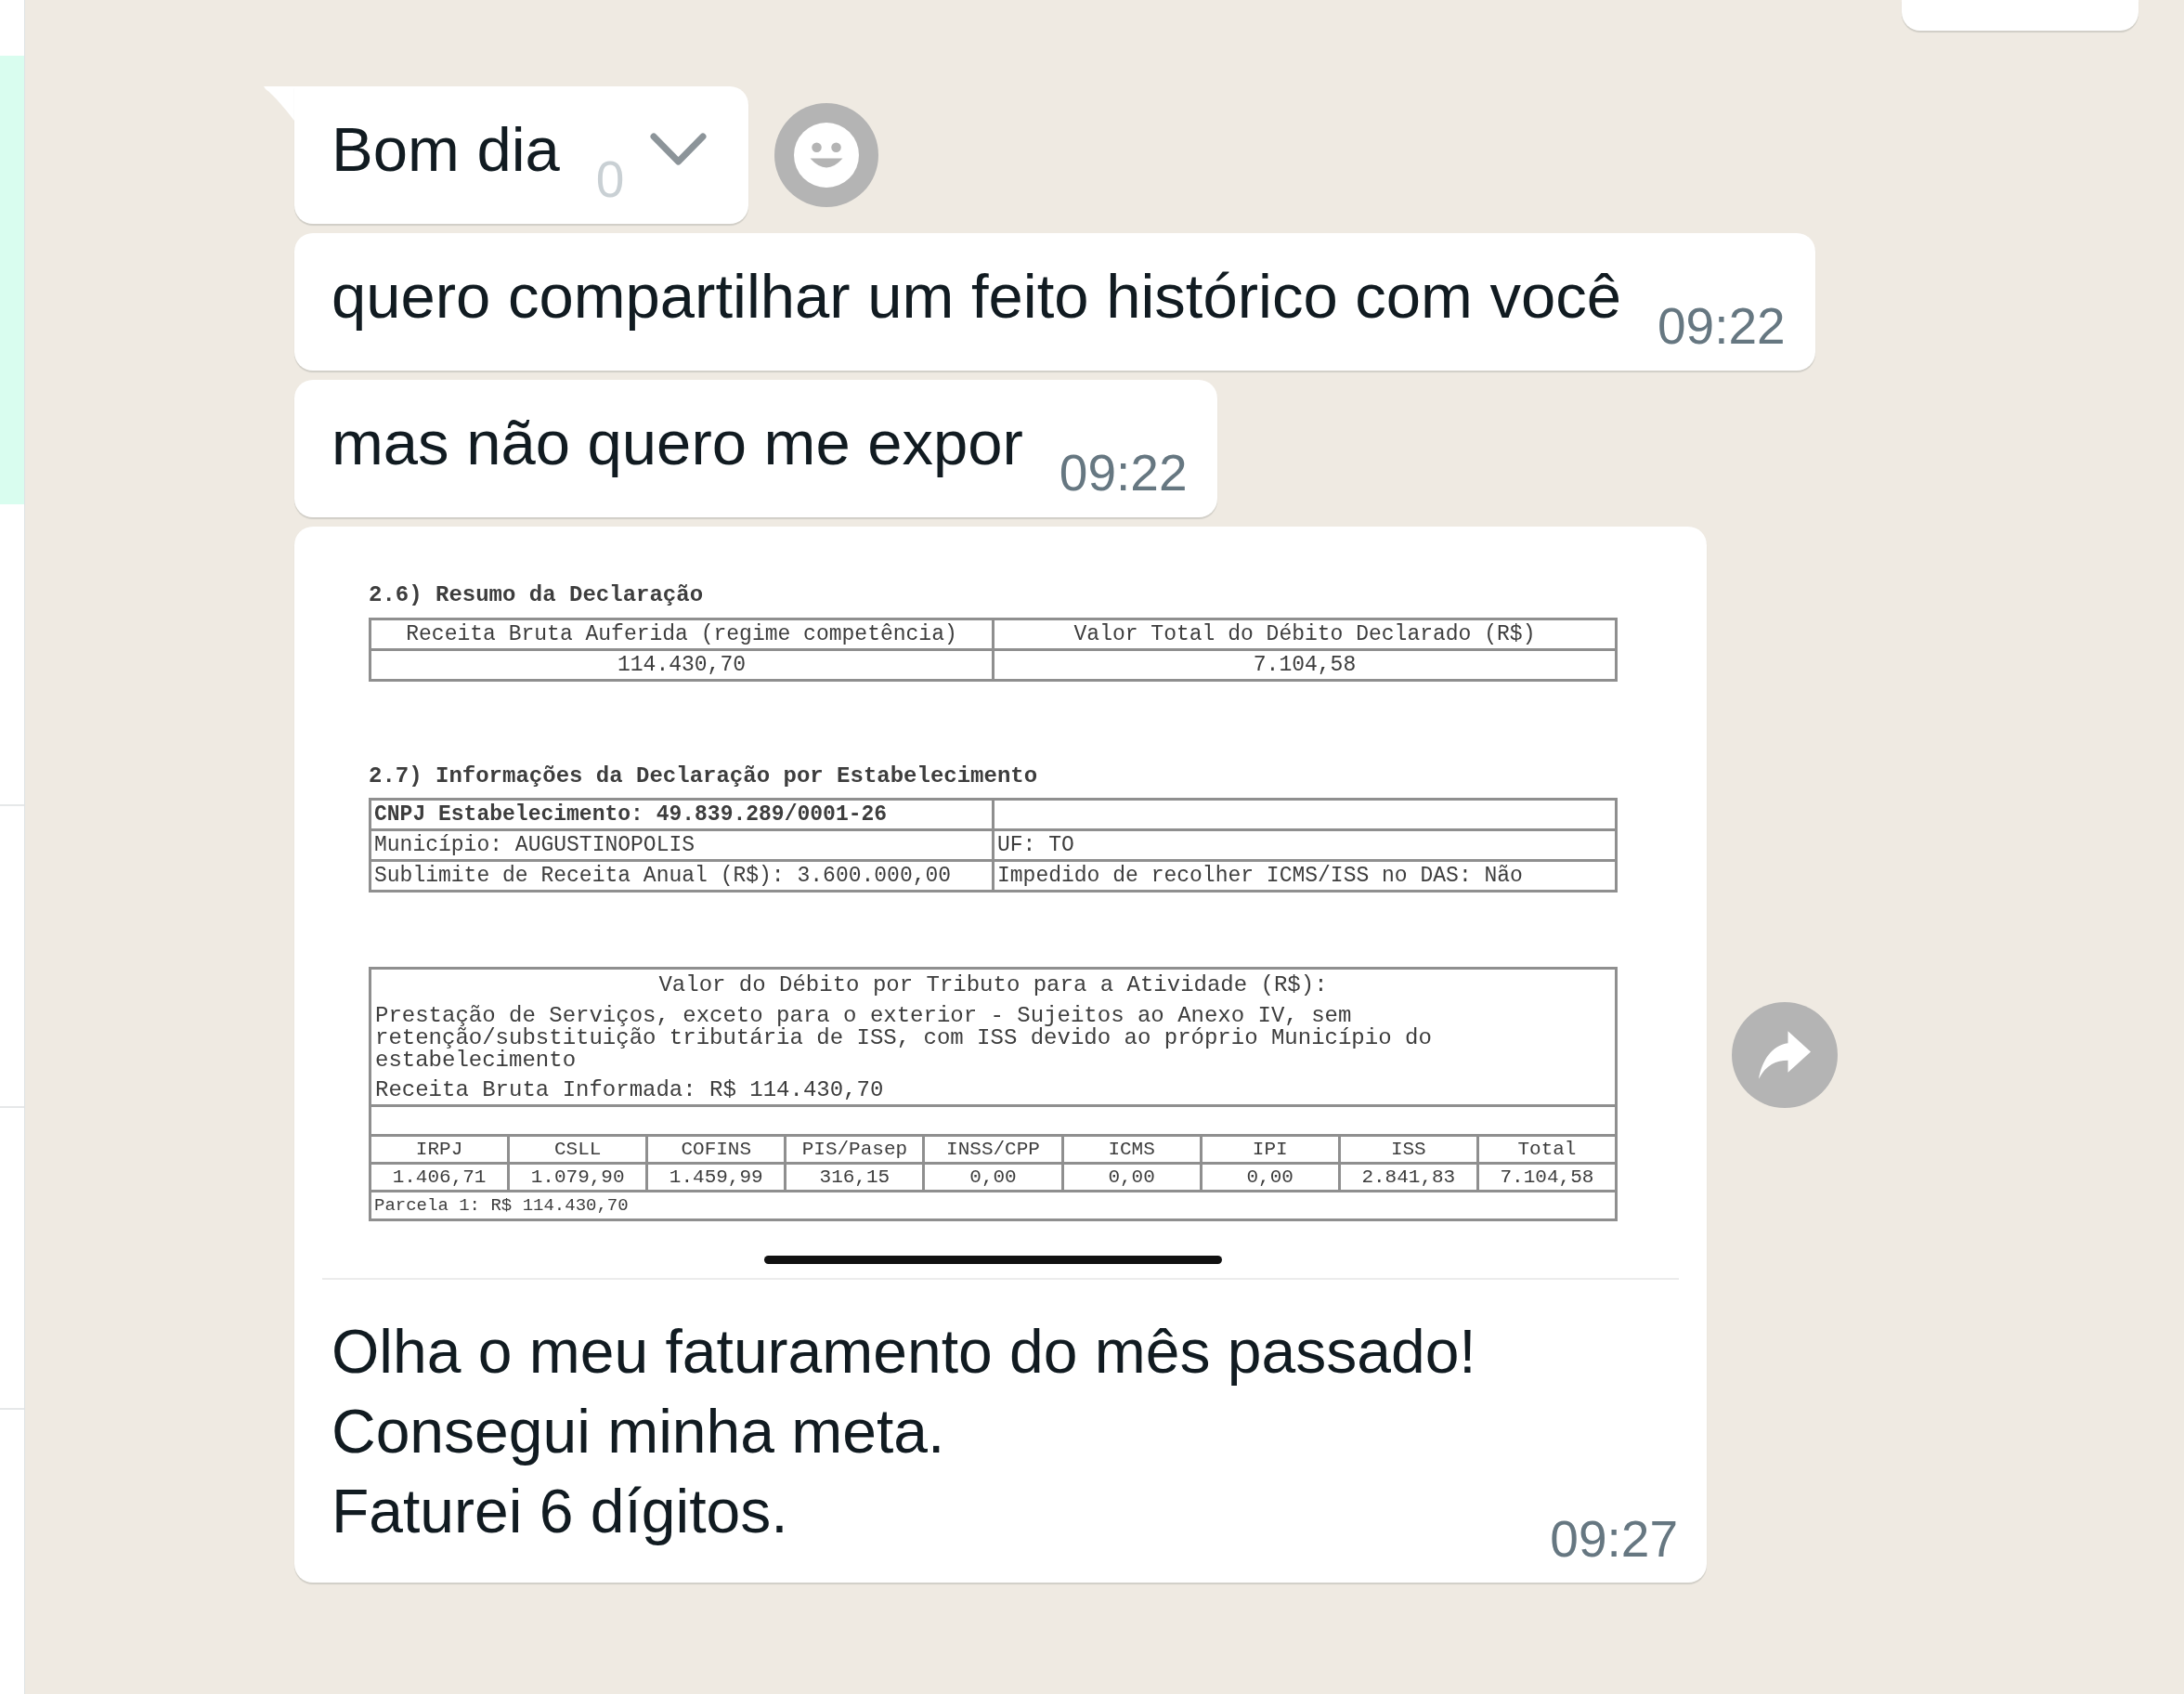 Image resolution: width=2184 pixels, height=1694 pixels. What do you see at coordinates (976, 296) in the screenshot?
I see `message-text: quero compartilhar um feito histórico com você` at bounding box center [976, 296].